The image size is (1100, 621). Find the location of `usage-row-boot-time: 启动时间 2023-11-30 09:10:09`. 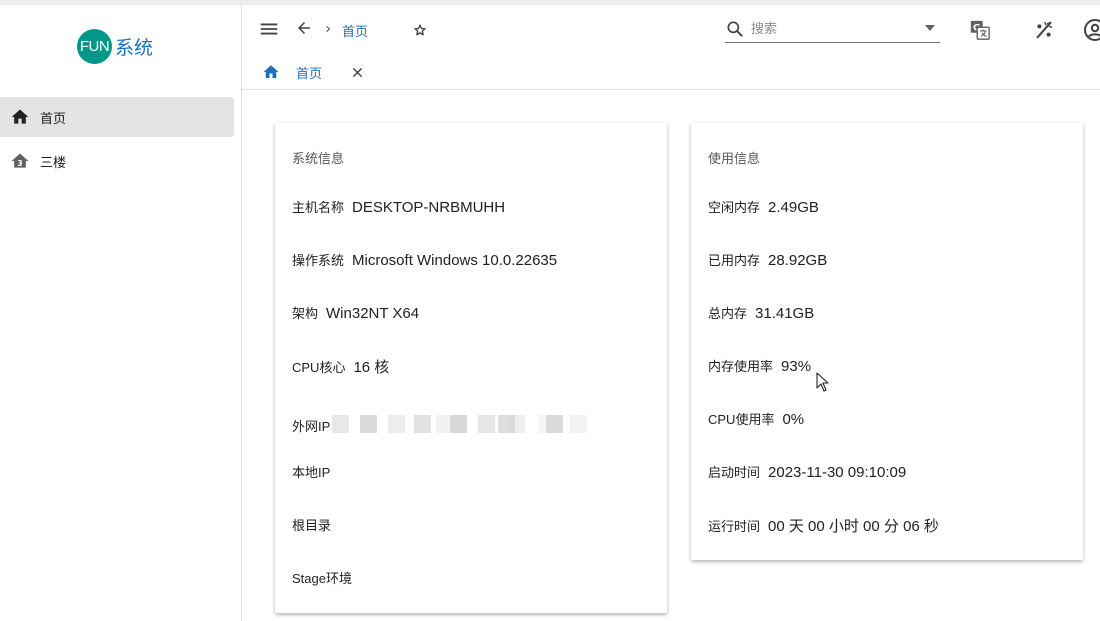

usage-row-boot-time: 启动时间 2023-11-30 09:10:09 is located at coordinates (807, 471).